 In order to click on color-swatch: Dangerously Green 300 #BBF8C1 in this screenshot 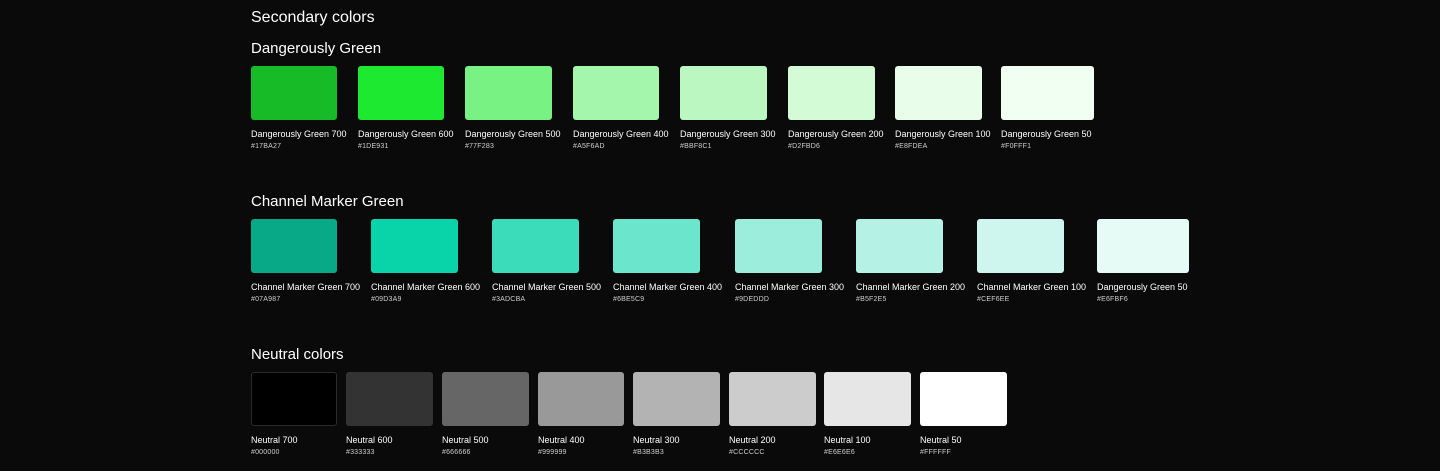, I will do `click(728, 108)`.